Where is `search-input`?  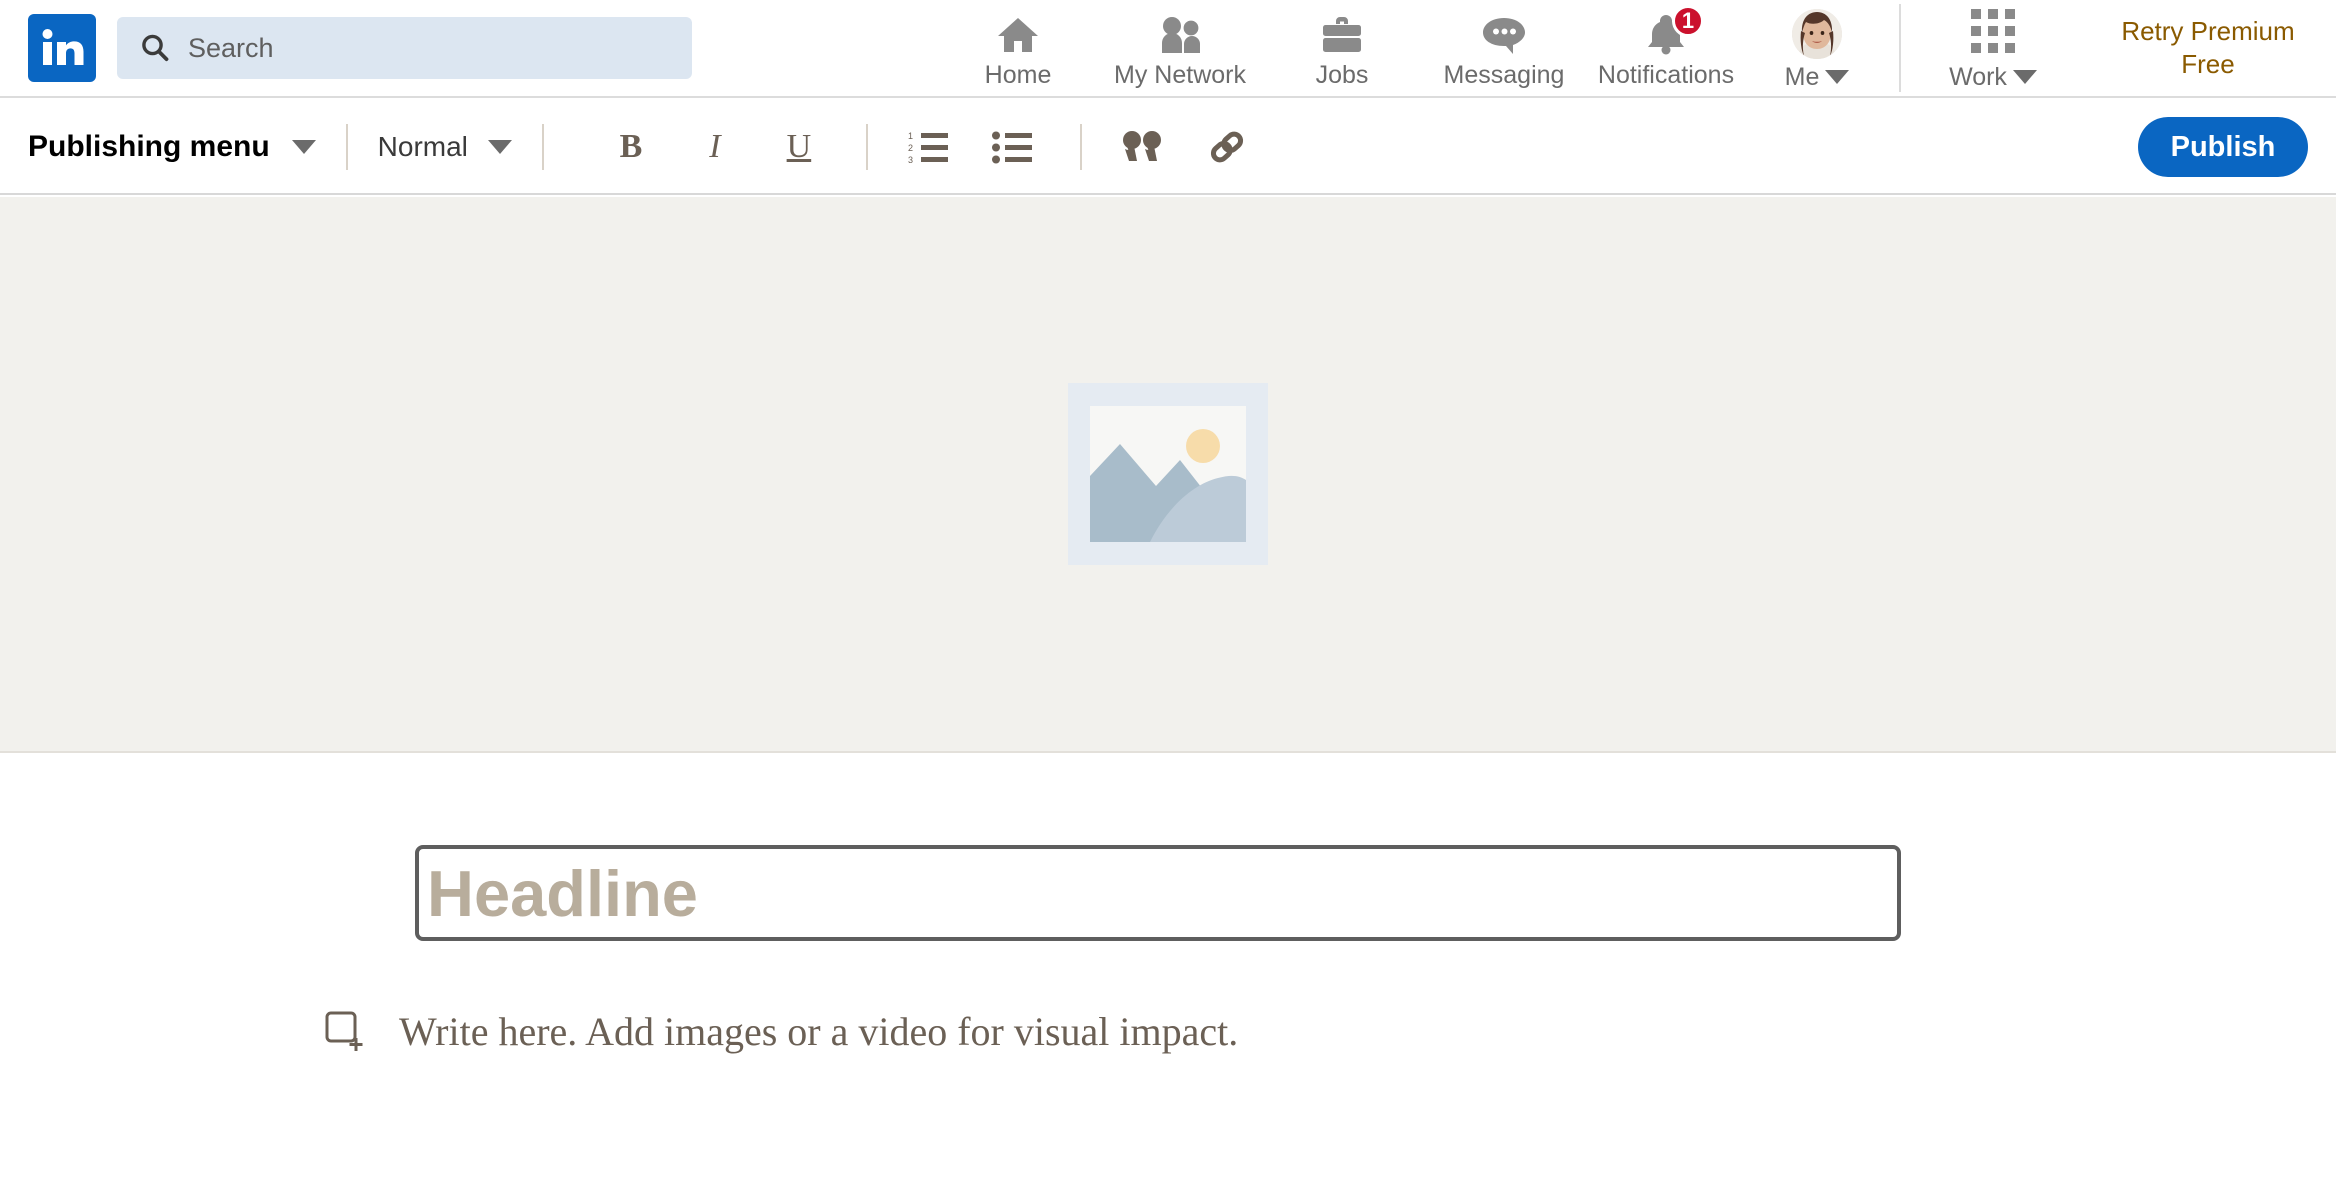 search-input is located at coordinates (418, 48).